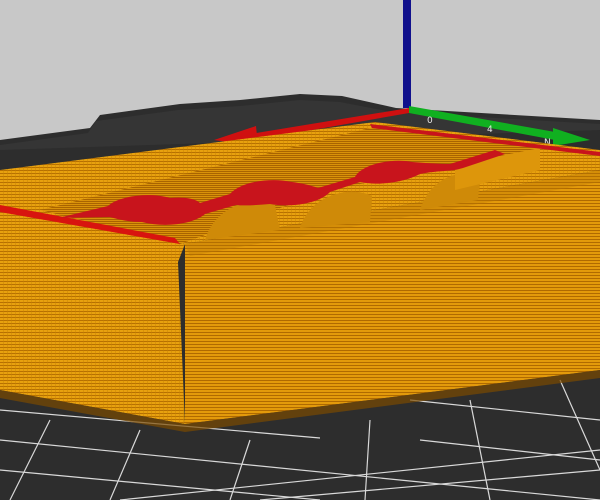 This screenshot has width=600, height=500. What do you see at coordinates (407, 54) in the screenshot?
I see `z-axis` at bounding box center [407, 54].